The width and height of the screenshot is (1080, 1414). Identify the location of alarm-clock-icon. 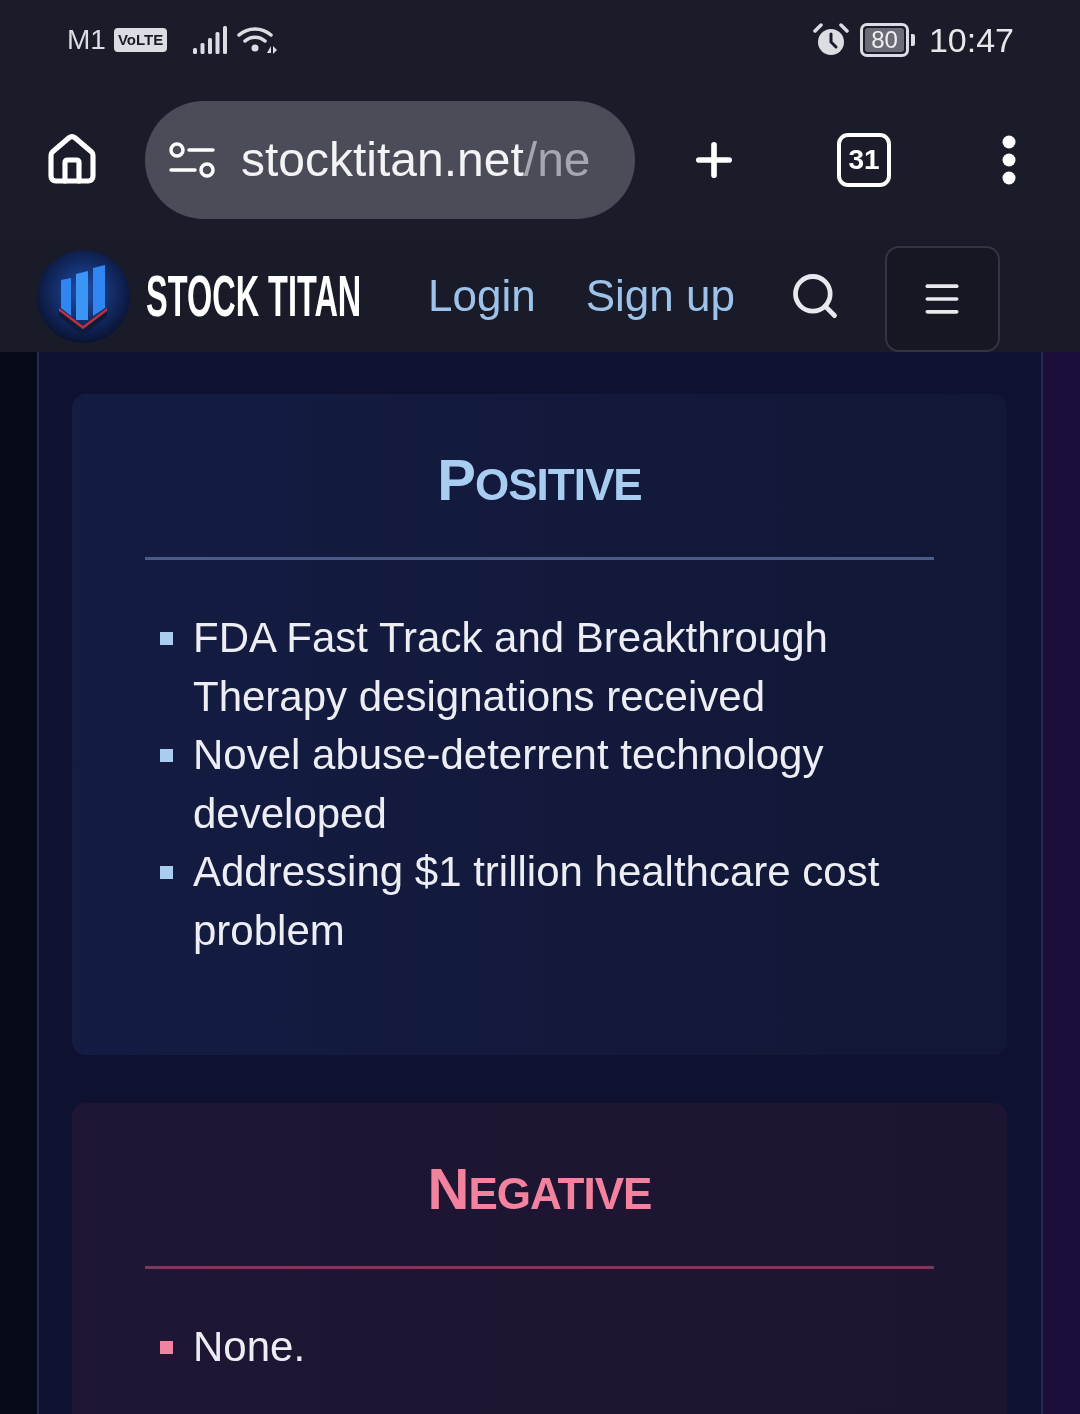
(831, 40).